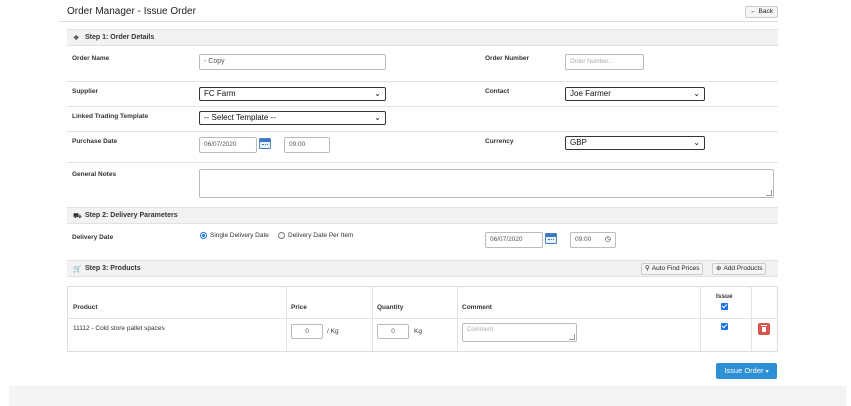 The width and height of the screenshot is (851, 406). Describe the element at coordinates (131, 215) in the screenshot. I see `step2-title: Step 2: Delivery Parameters` at that location.